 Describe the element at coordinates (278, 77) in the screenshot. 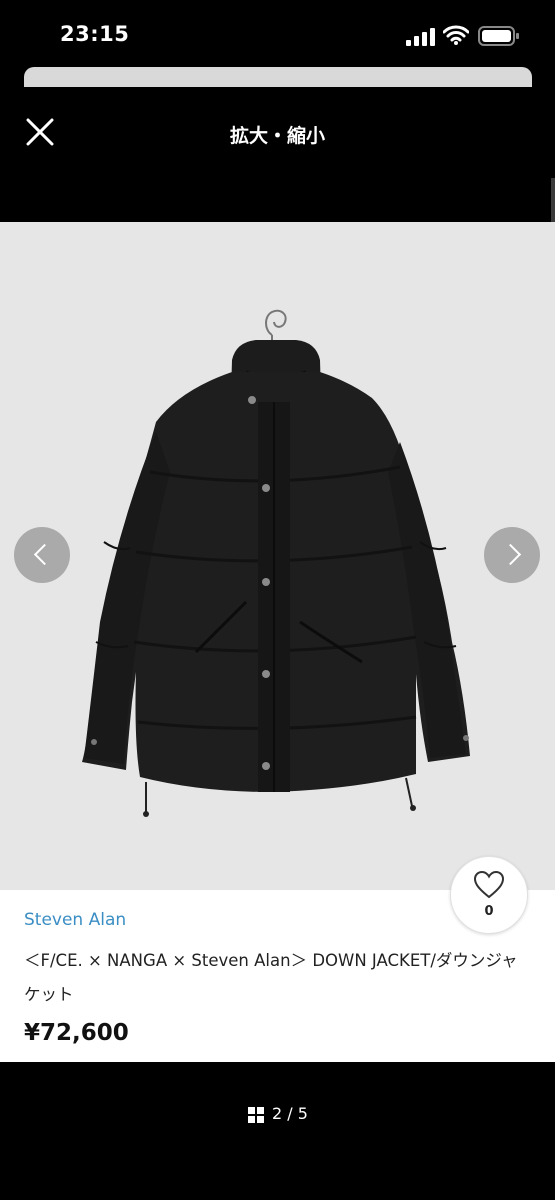

I see `sheet-top-edge` at that location.